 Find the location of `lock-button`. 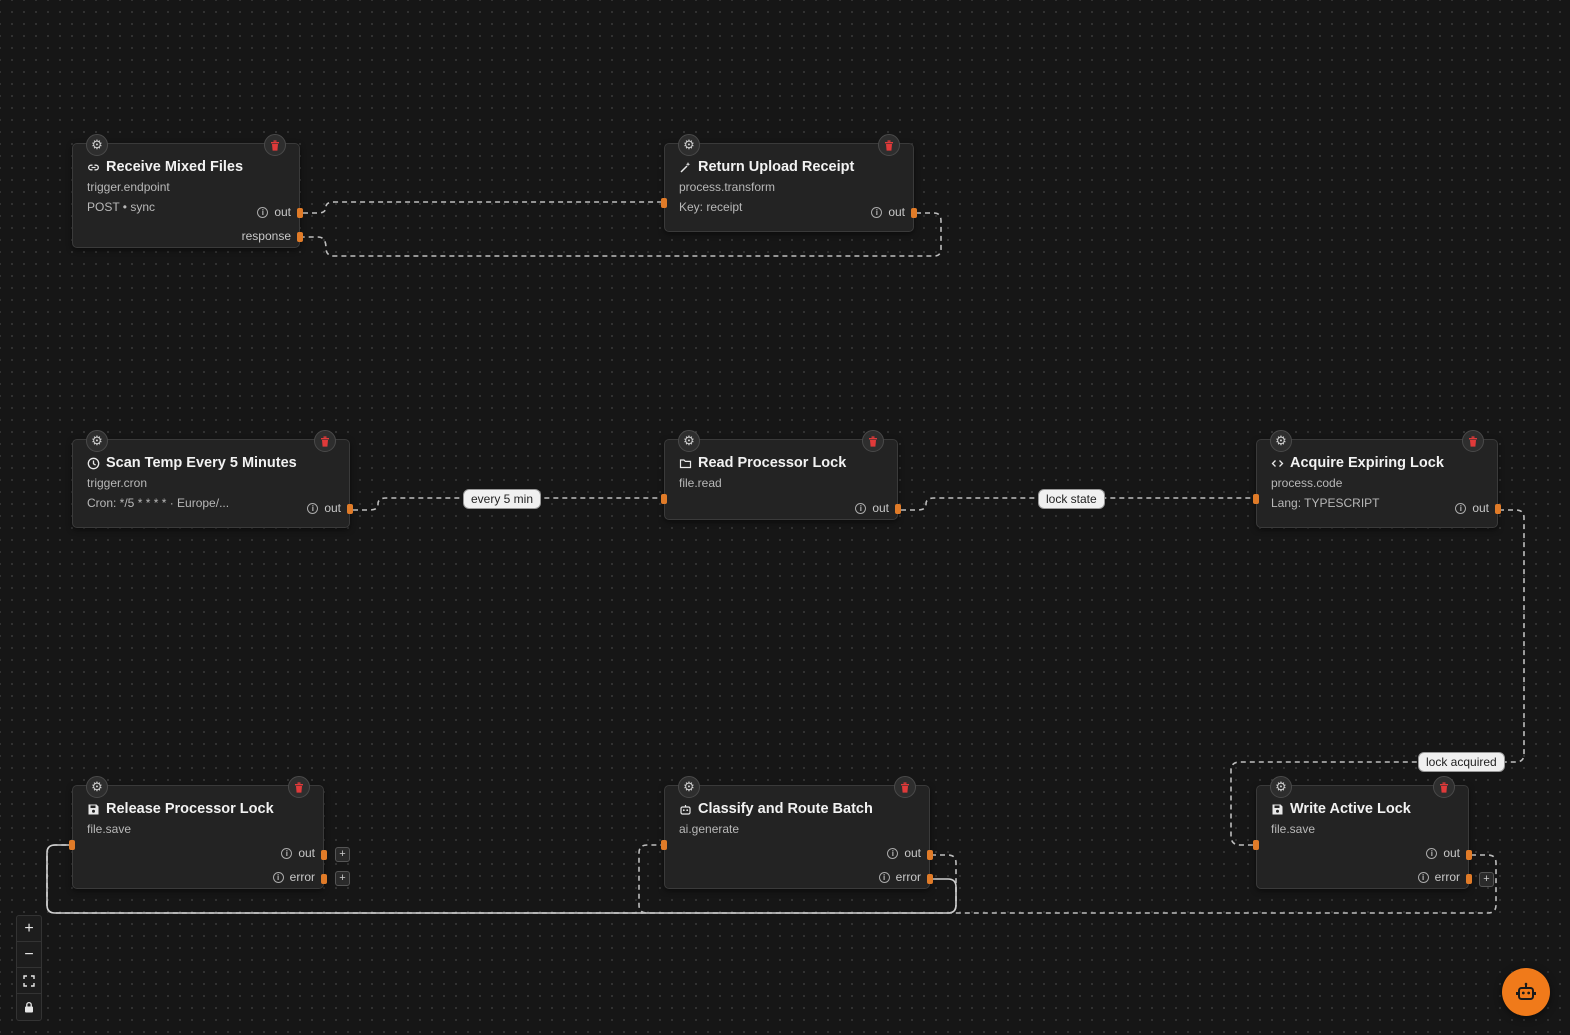

lock-button is located at coordinates (29, 1007).